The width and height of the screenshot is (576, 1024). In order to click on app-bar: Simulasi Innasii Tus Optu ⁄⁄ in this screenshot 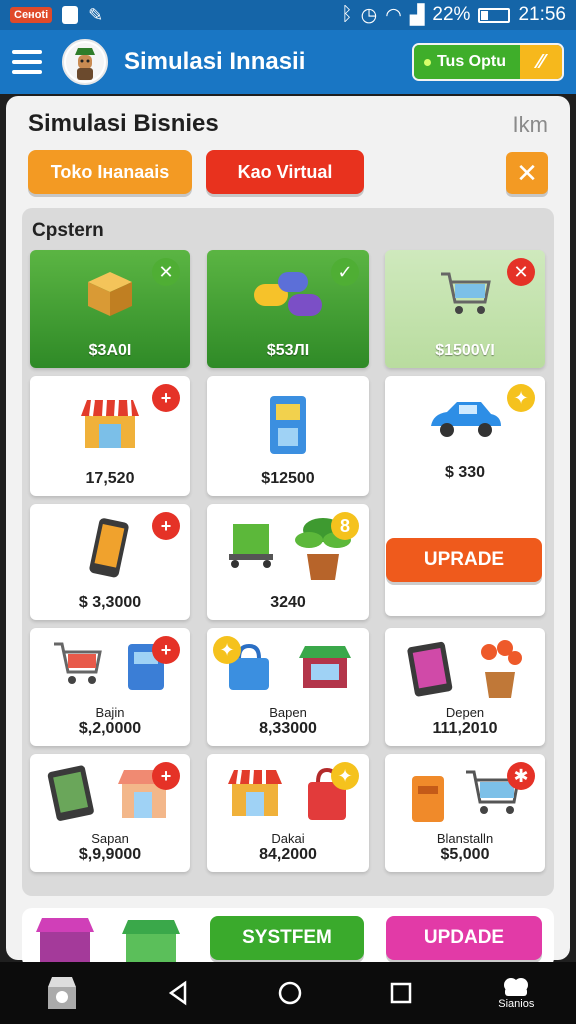, I will do `click(288, 62)`.